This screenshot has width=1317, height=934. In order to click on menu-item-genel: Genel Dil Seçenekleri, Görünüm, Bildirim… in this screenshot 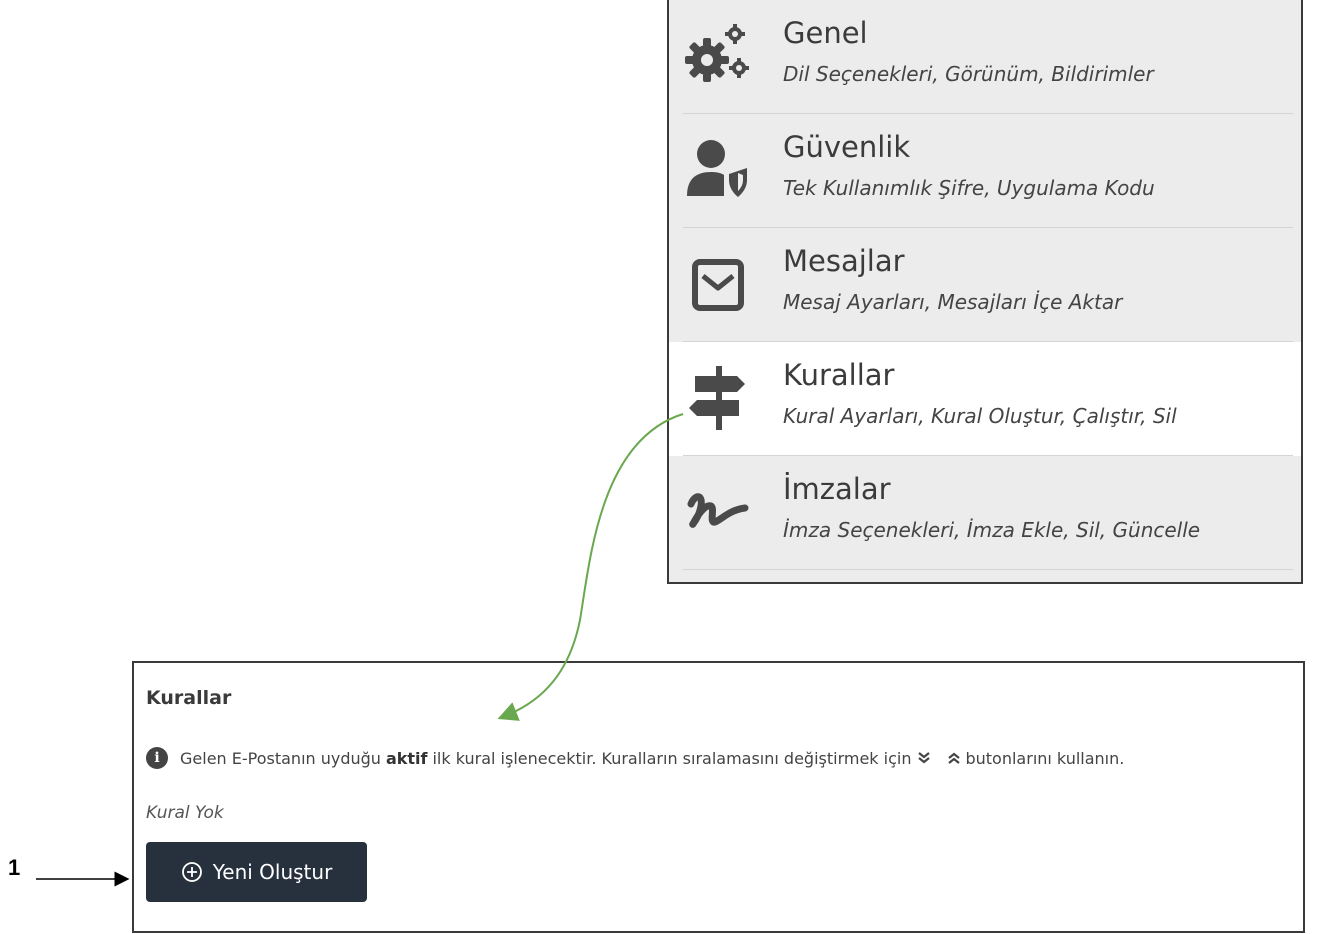, I will do `click(985, 57)`.